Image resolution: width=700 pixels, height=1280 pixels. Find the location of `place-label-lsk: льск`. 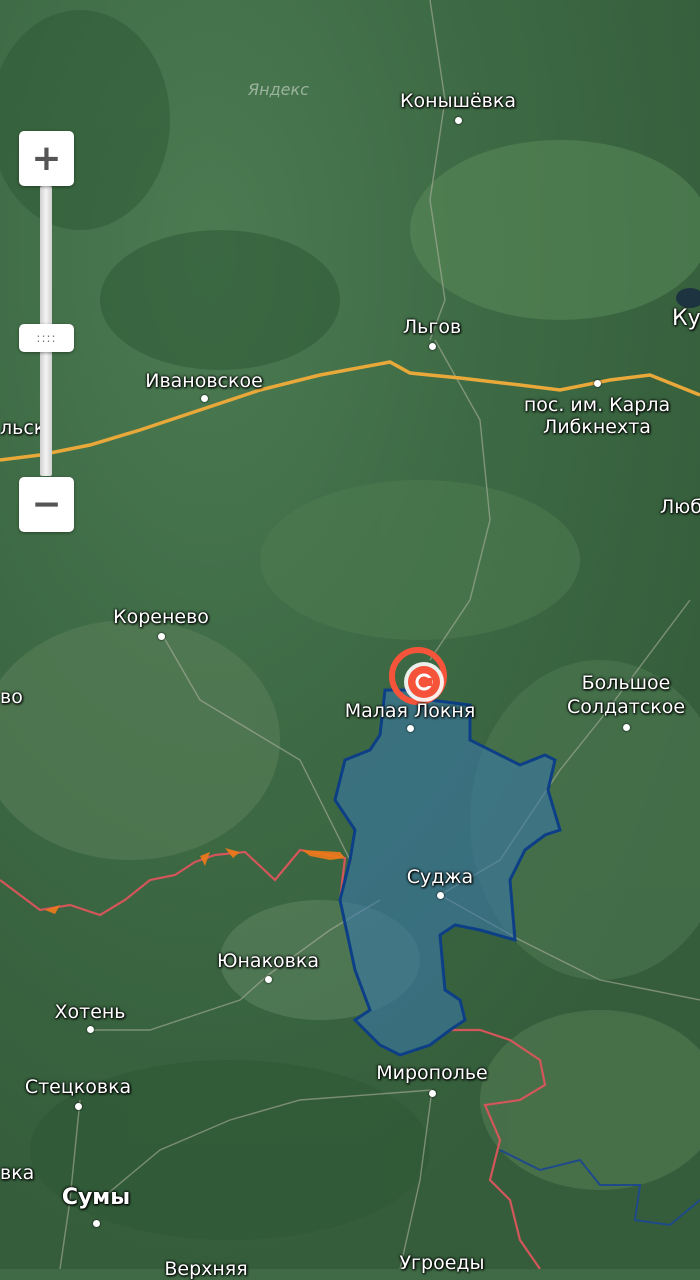

place-label-lsk: льск is located at coordinates (23, 428).